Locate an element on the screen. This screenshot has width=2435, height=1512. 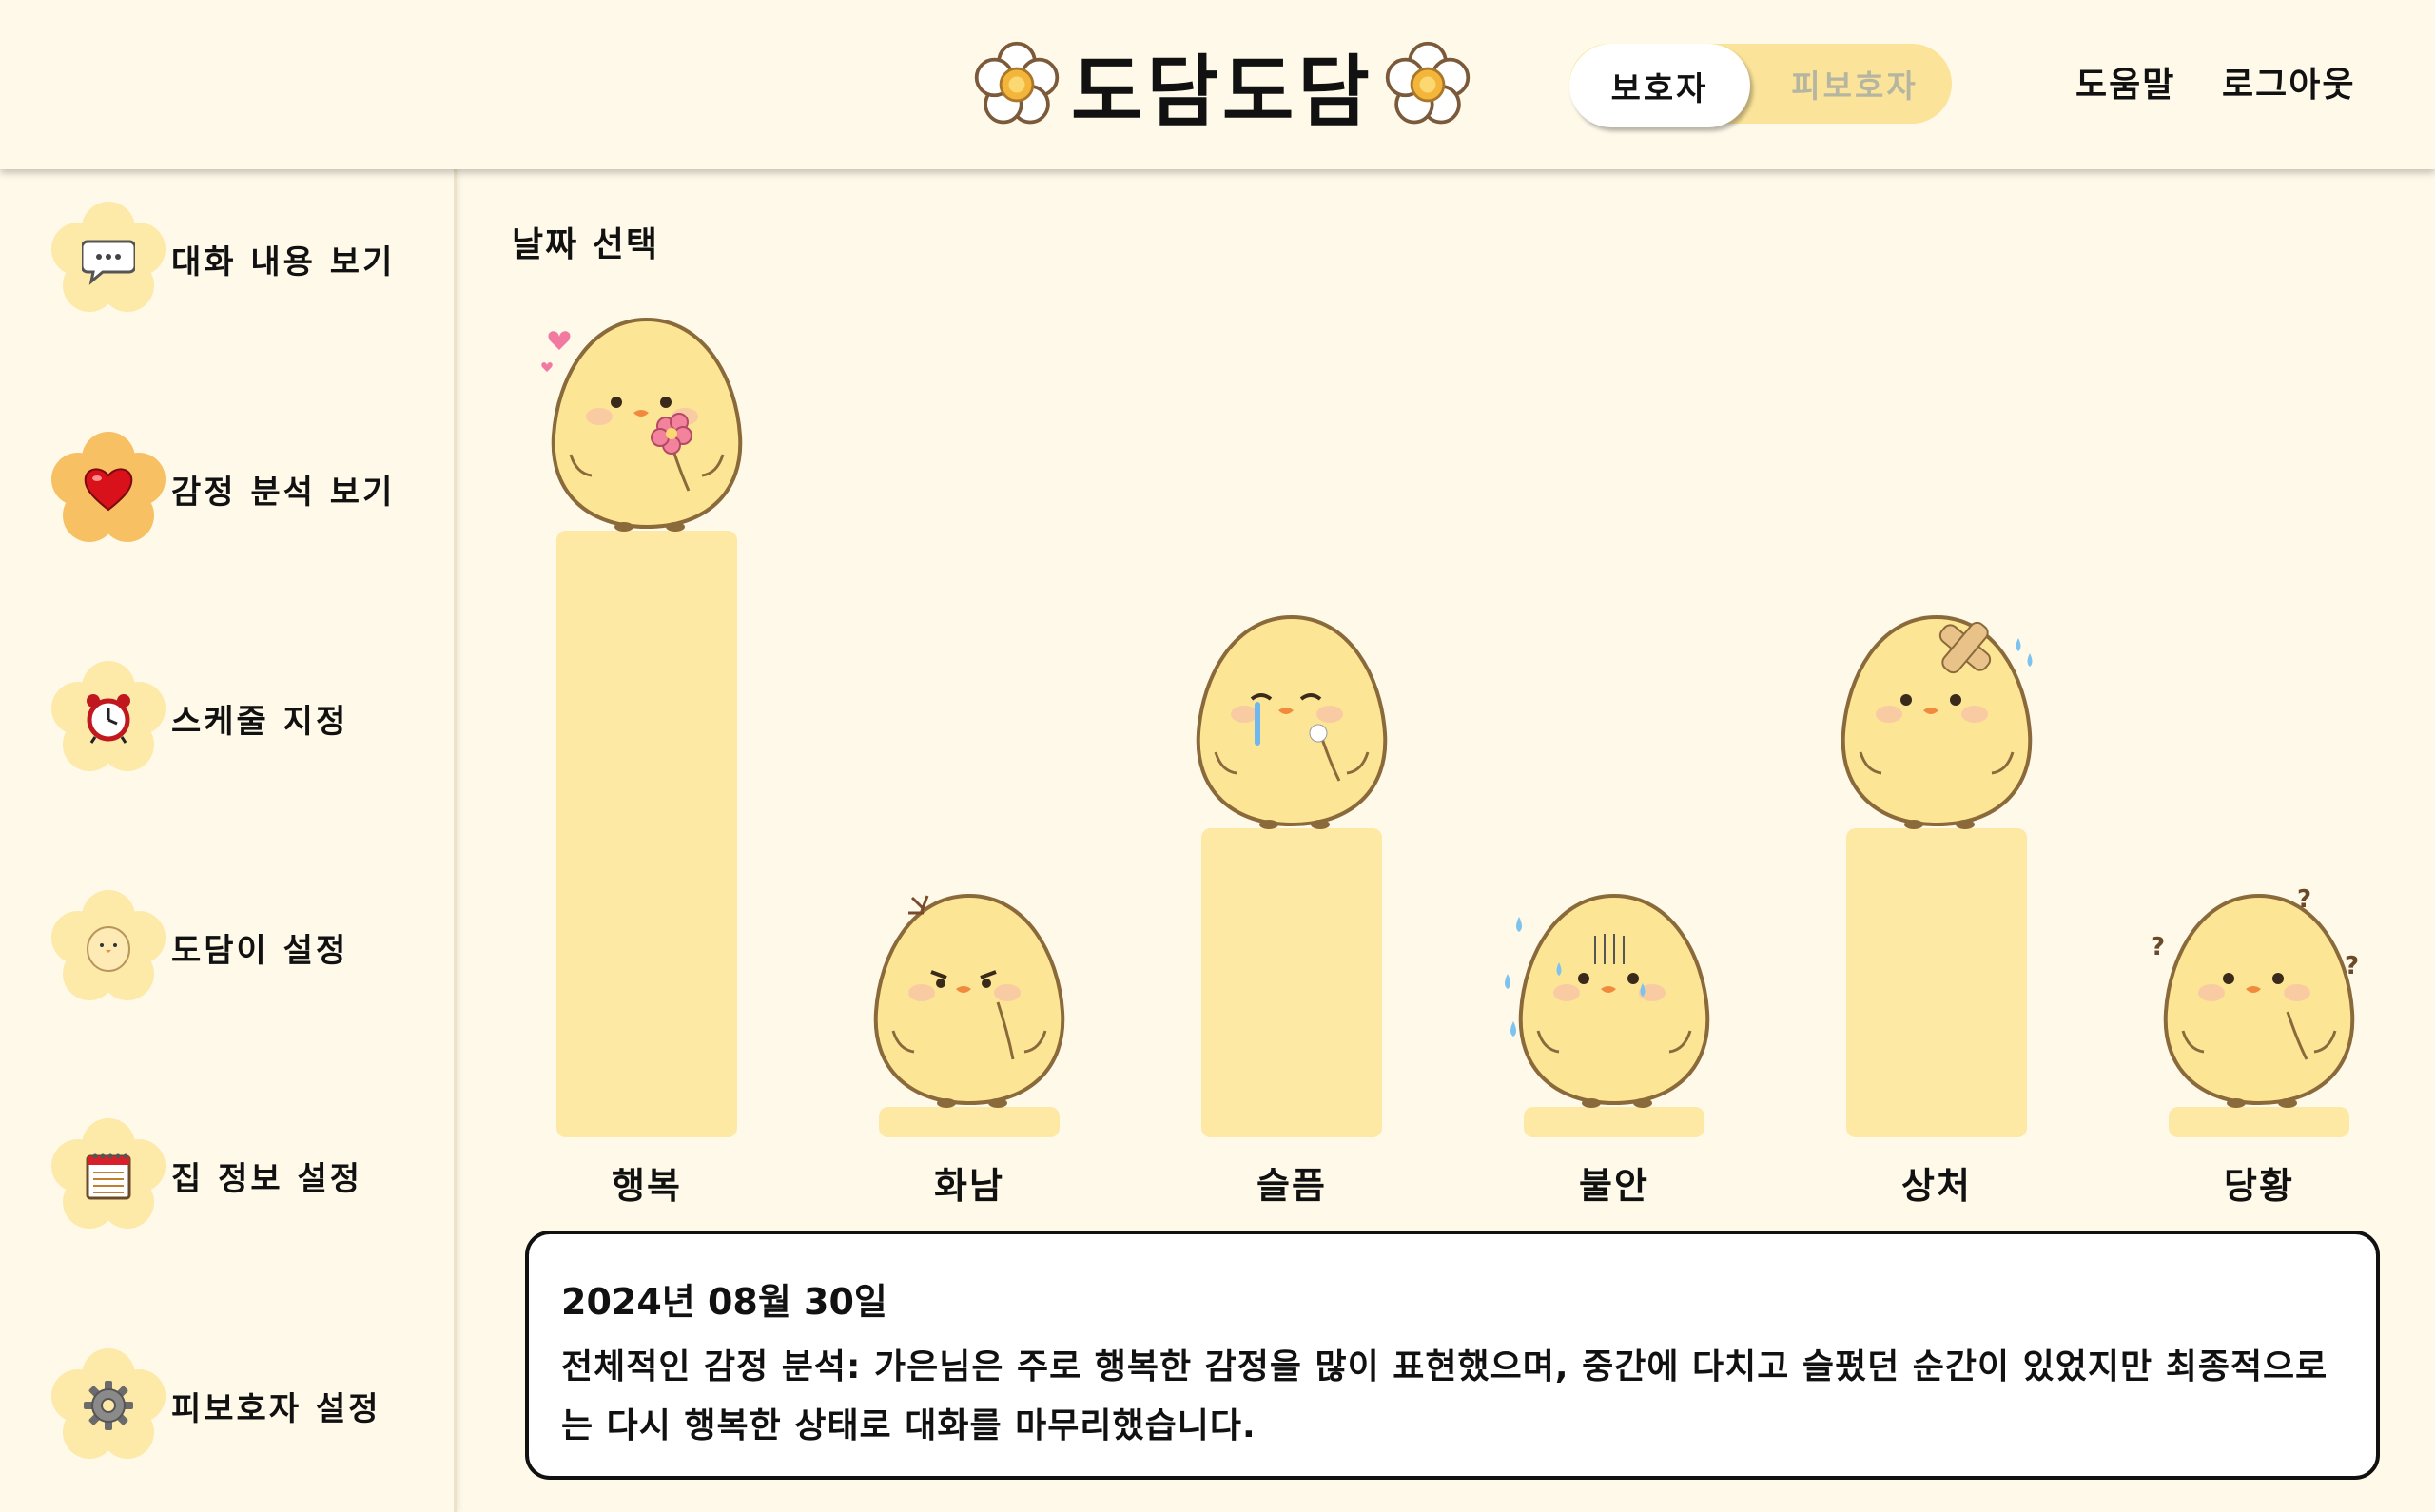
sidebar-item-home-info: 집 정보 설정 is located at coordinates (205, 1175).